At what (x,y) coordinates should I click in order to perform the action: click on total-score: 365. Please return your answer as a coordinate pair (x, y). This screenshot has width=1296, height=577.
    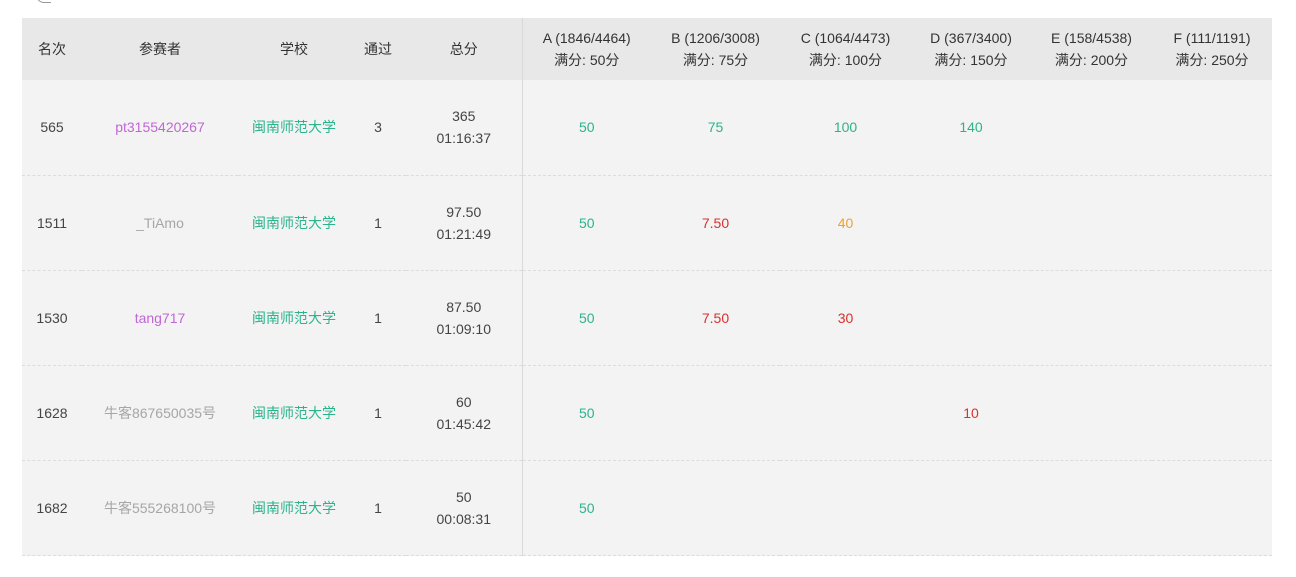
    Looking at the image, I should click on (464, 116).